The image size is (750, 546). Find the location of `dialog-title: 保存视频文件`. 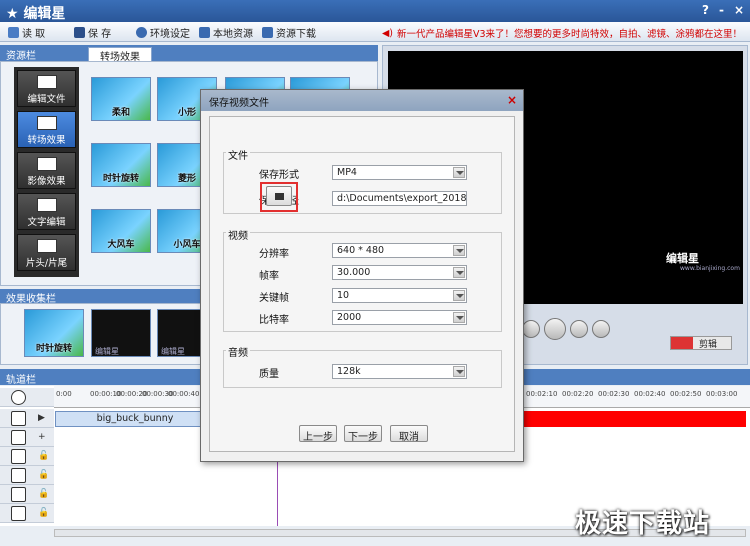

dialog-title: 保存视频文件 is located at coordinates (362, 100).